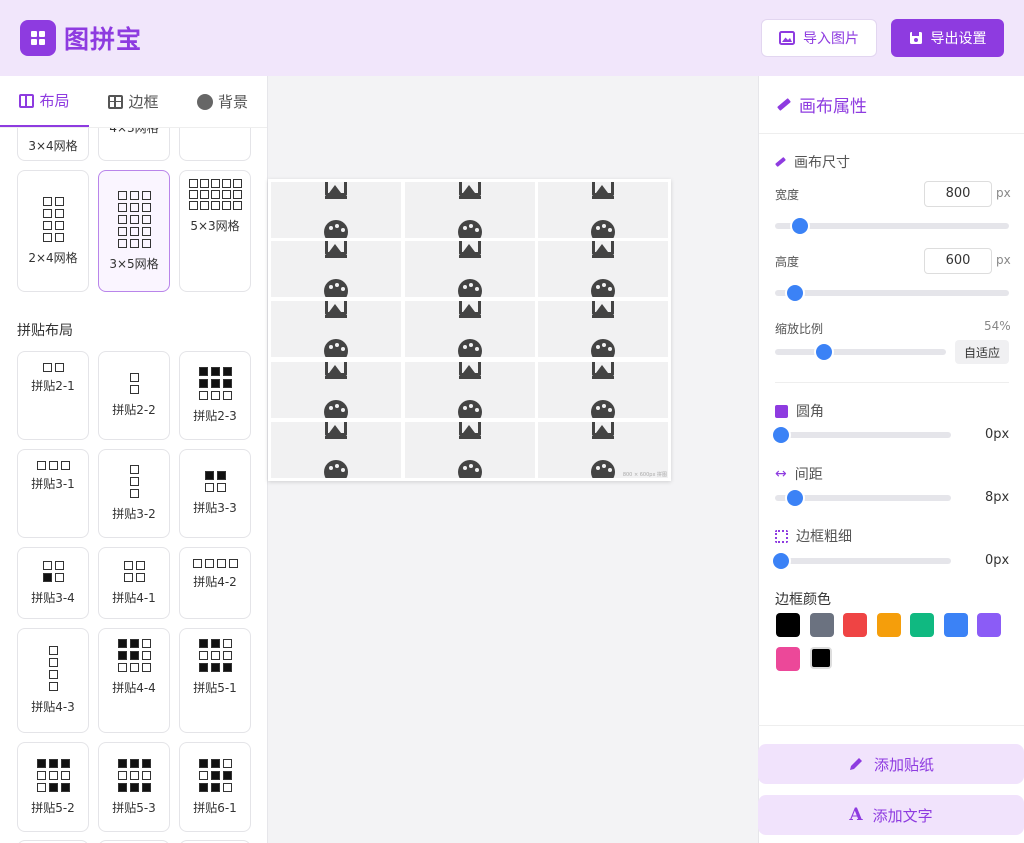 The width and height of the screenshot is (1024, 843). Describe the element at coordinates (133, 101) in the screenshot. I see `tab-border: 边框` at that location.